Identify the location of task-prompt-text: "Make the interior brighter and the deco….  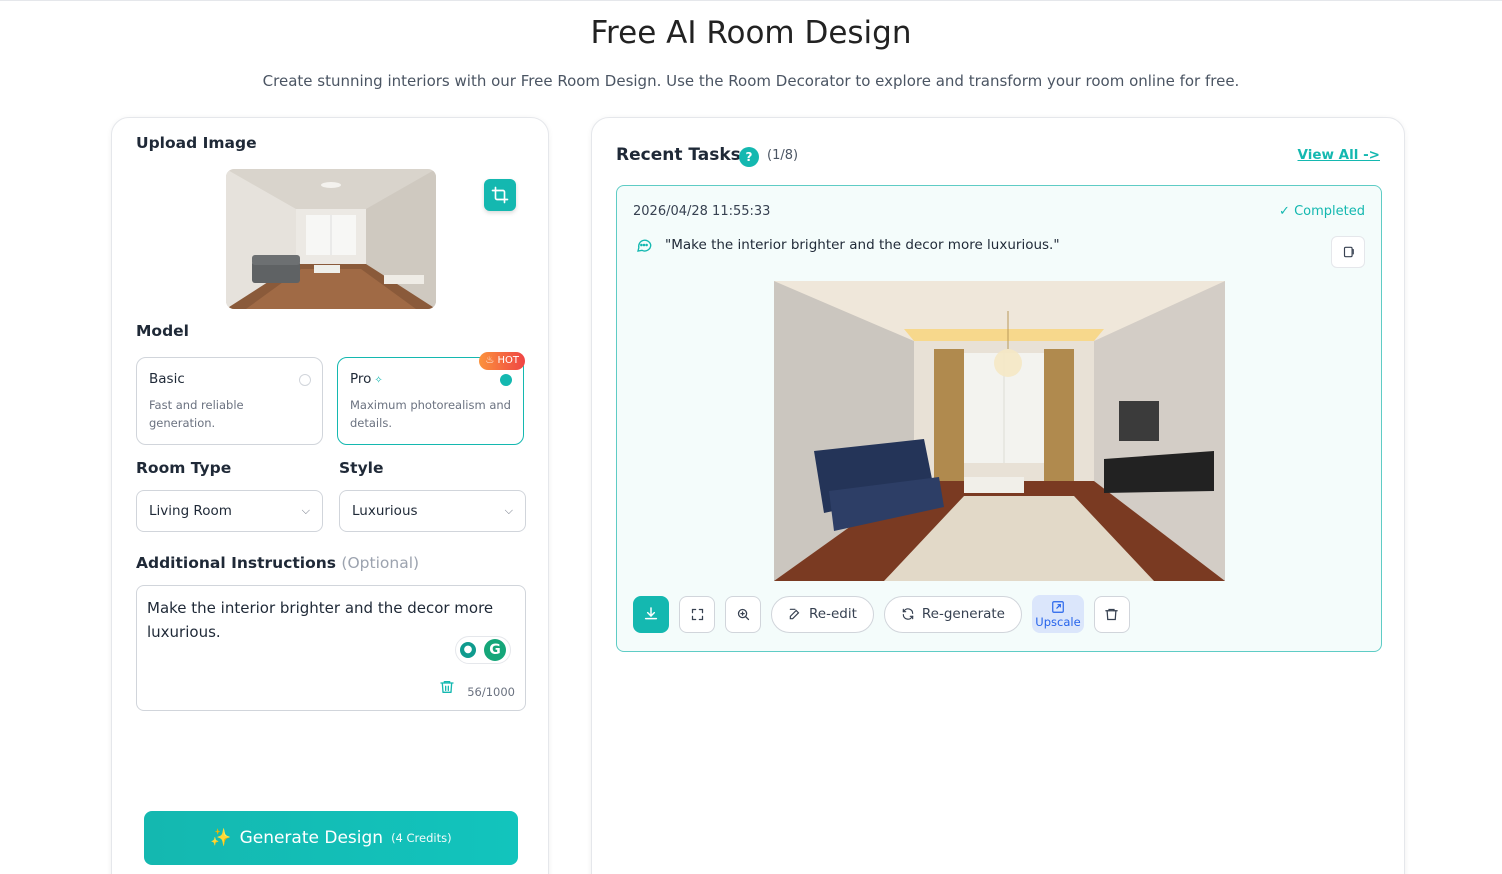
(862, 245).